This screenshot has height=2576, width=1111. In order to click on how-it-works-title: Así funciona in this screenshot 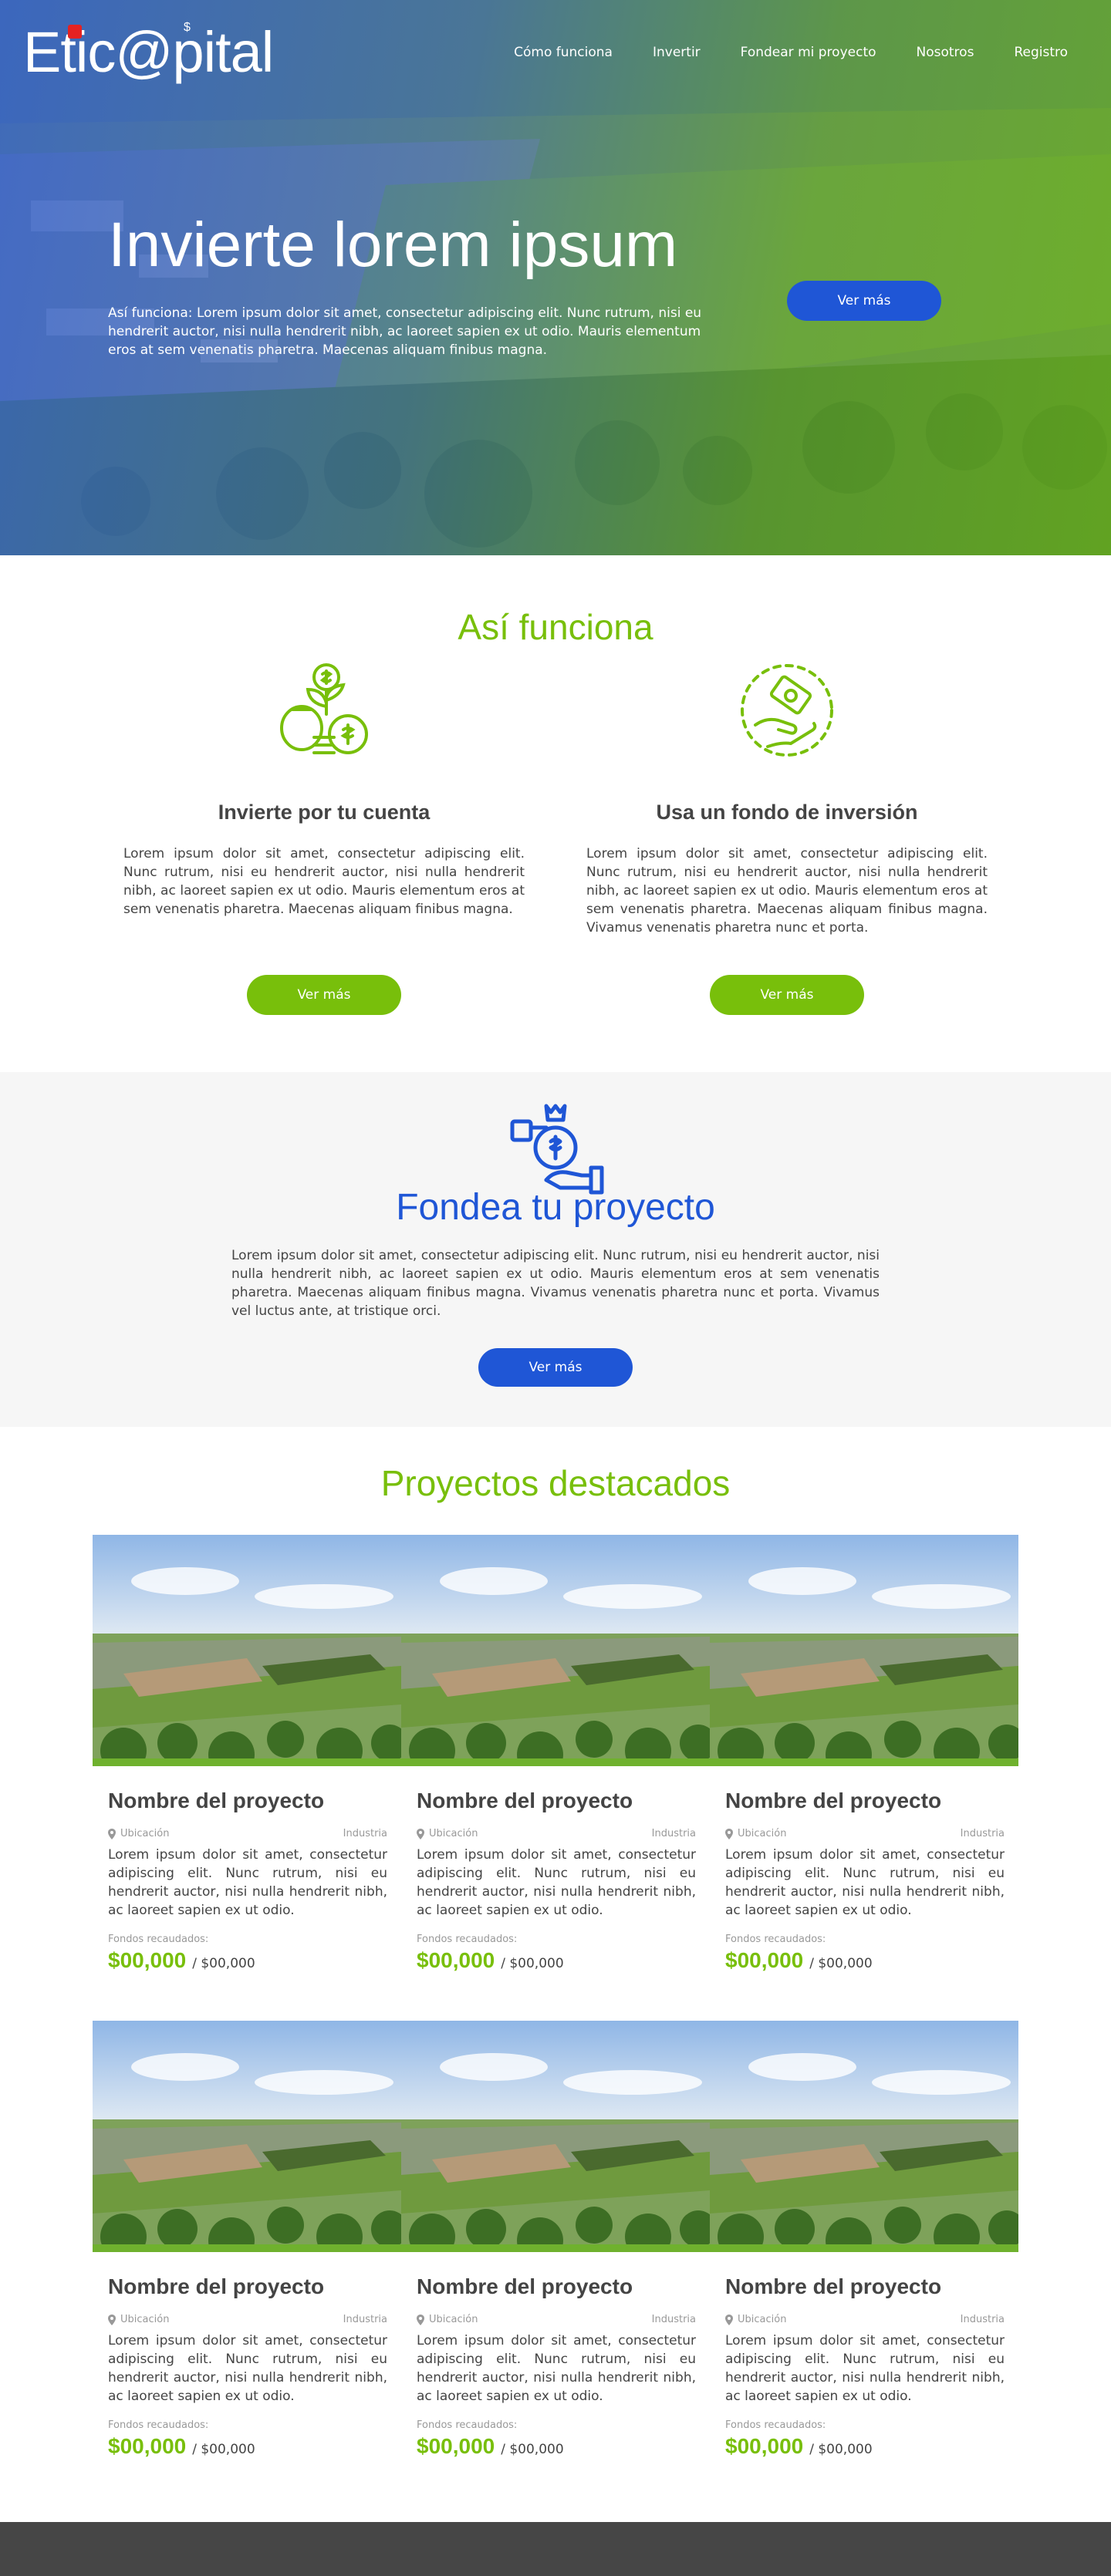, I will do `click(555, 627)`.